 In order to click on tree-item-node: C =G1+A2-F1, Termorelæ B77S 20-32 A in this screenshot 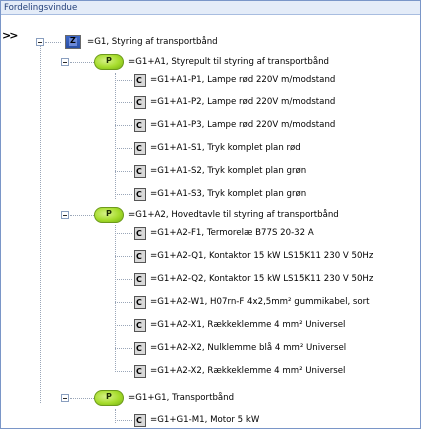, I will do `click(224, 233)`.